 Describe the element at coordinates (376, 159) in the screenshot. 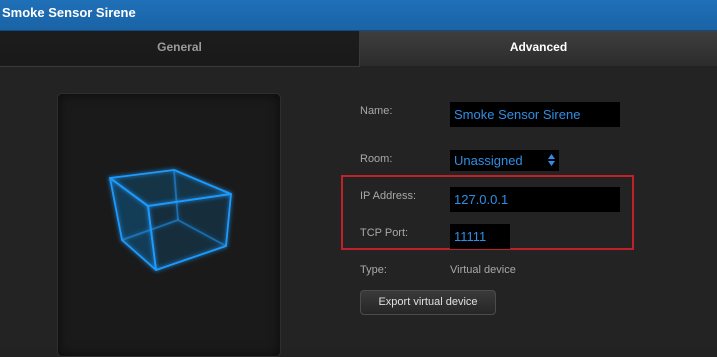

I see `room-label: Room:` at that location.